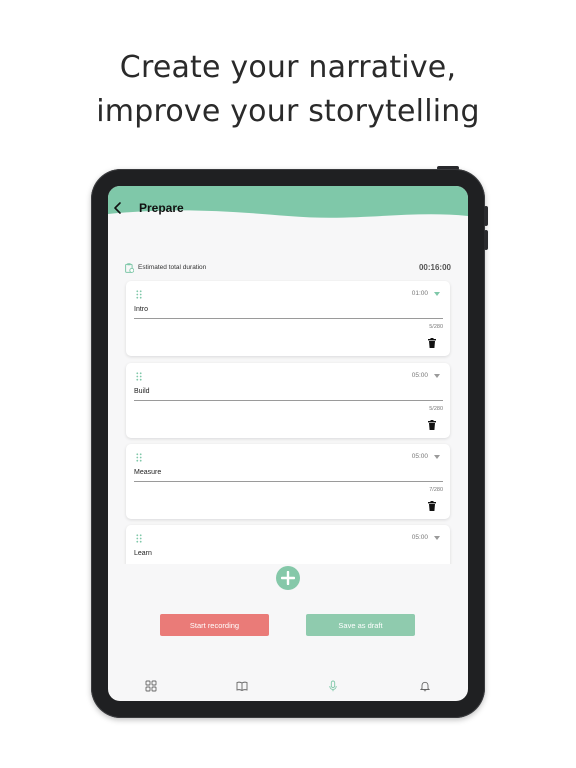  Describe the element at coordinates (143, 553) in the screenshot. I see `section-name-input: Learn` at that location.